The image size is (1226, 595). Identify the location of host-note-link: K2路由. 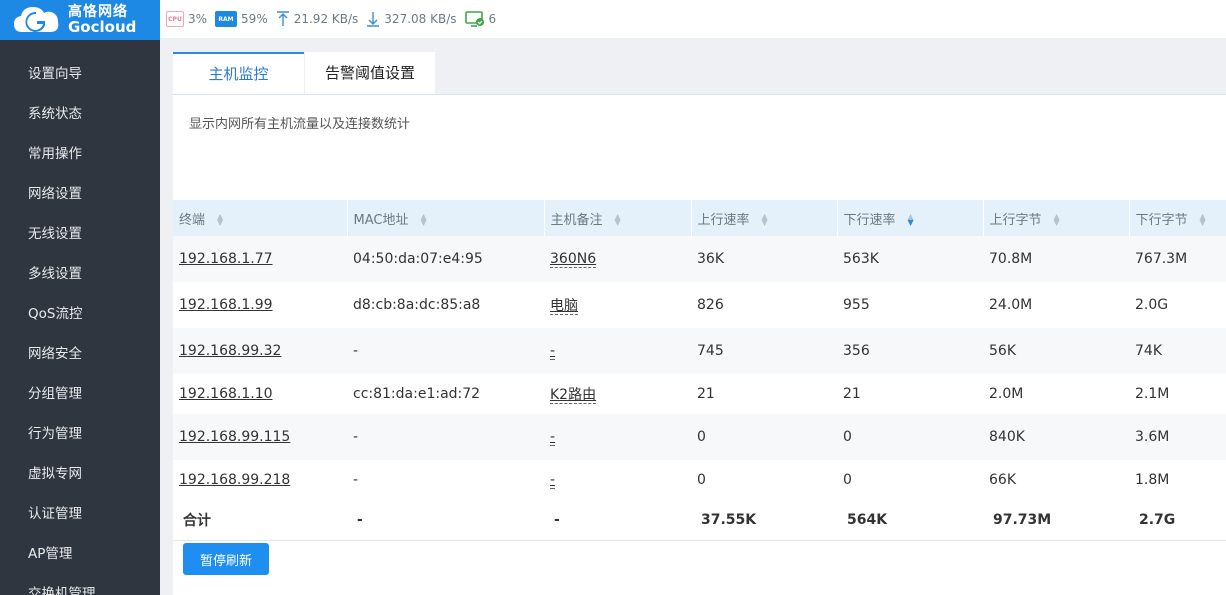
(573, 395).